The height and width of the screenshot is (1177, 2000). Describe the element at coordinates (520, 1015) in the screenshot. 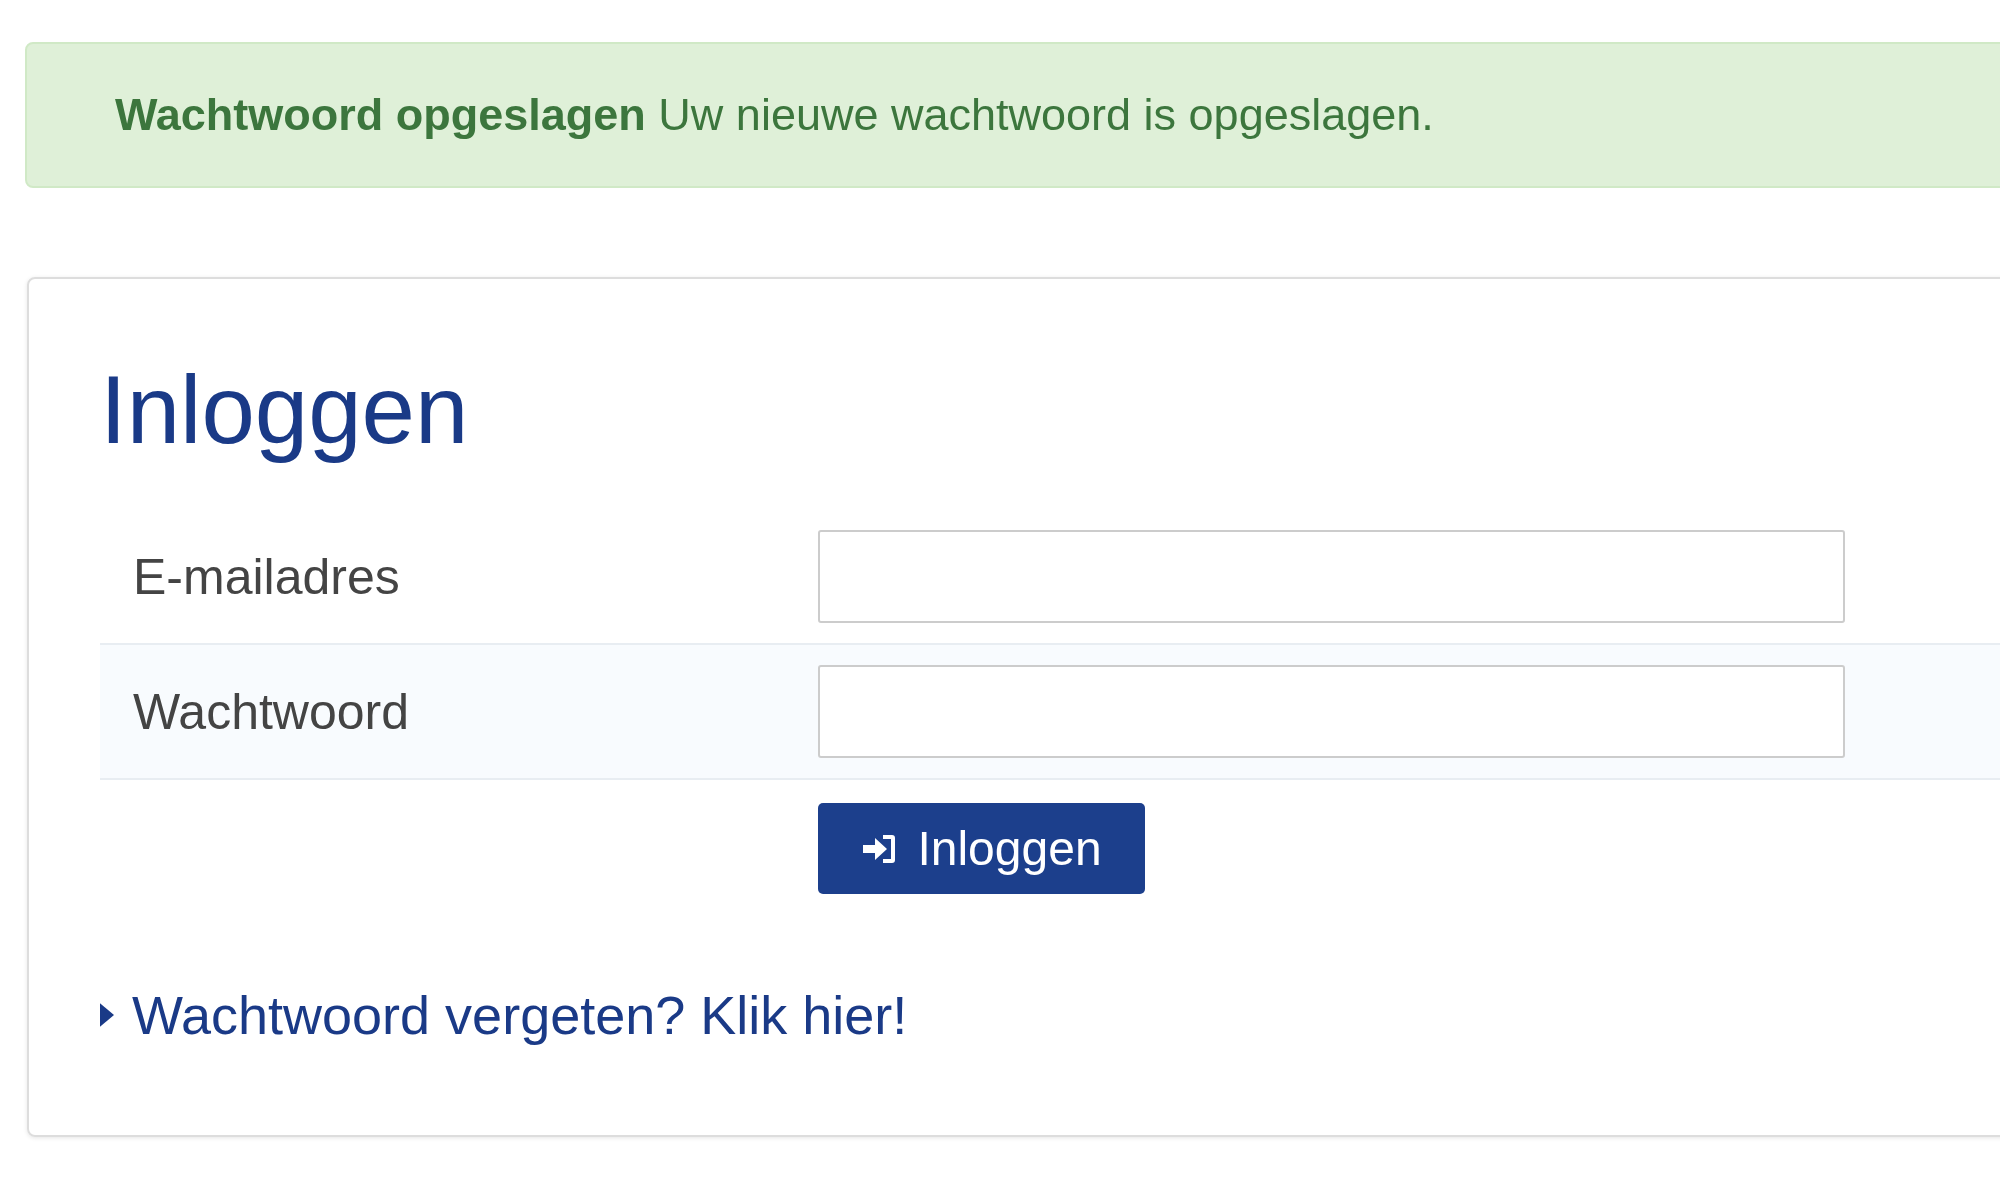

I see `forgot-password-link: Wachtwoord vergeten? Klik hier!` at that location.